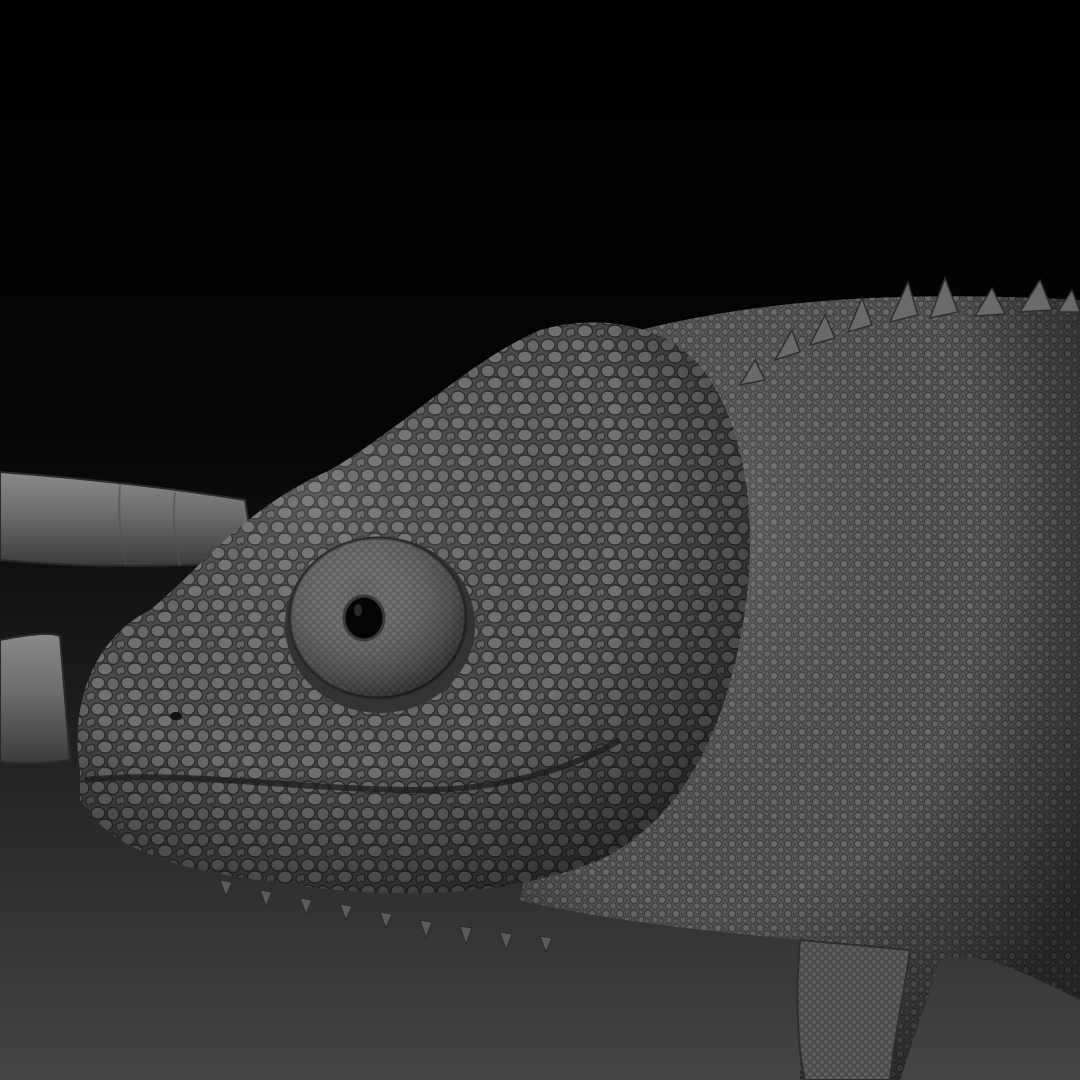  I want to click on front-leg, so click(854, 1009).